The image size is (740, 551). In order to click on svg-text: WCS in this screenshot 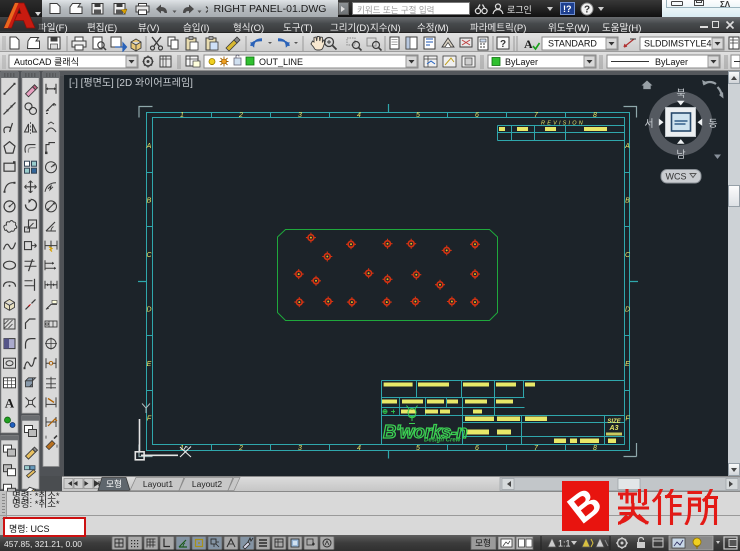, I will do `click(676, 177)`.